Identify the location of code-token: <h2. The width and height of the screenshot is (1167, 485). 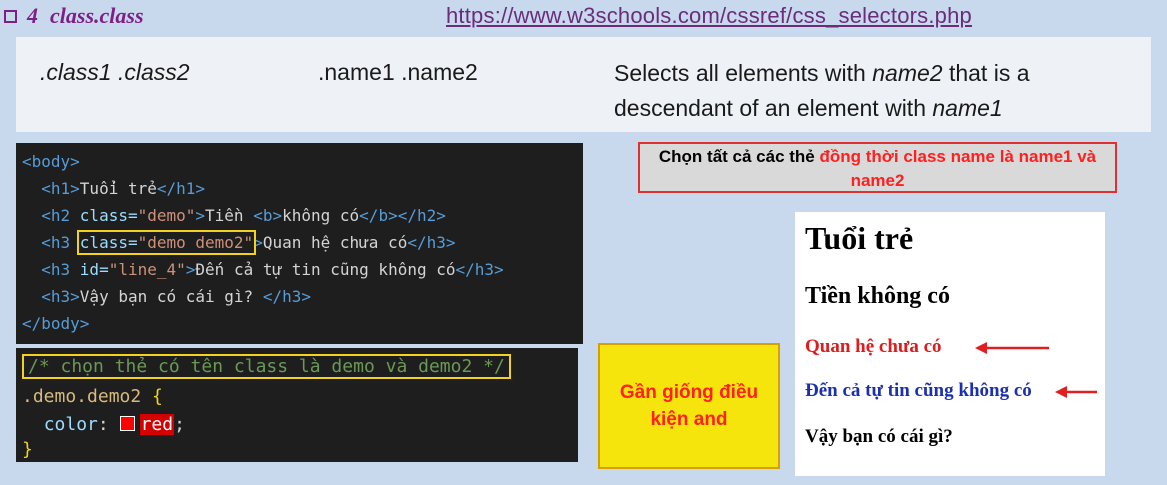
(60, 215).